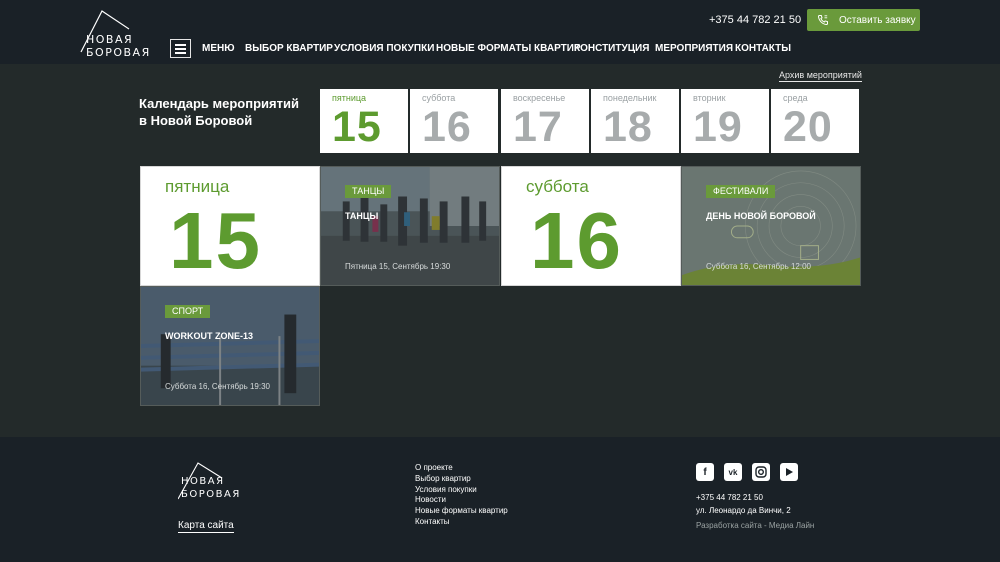  I want to click on day-number: 16, so click(447, 127).